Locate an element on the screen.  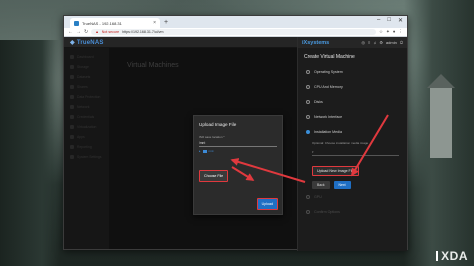
back-icon: ← is located at coordinates (70, 32).